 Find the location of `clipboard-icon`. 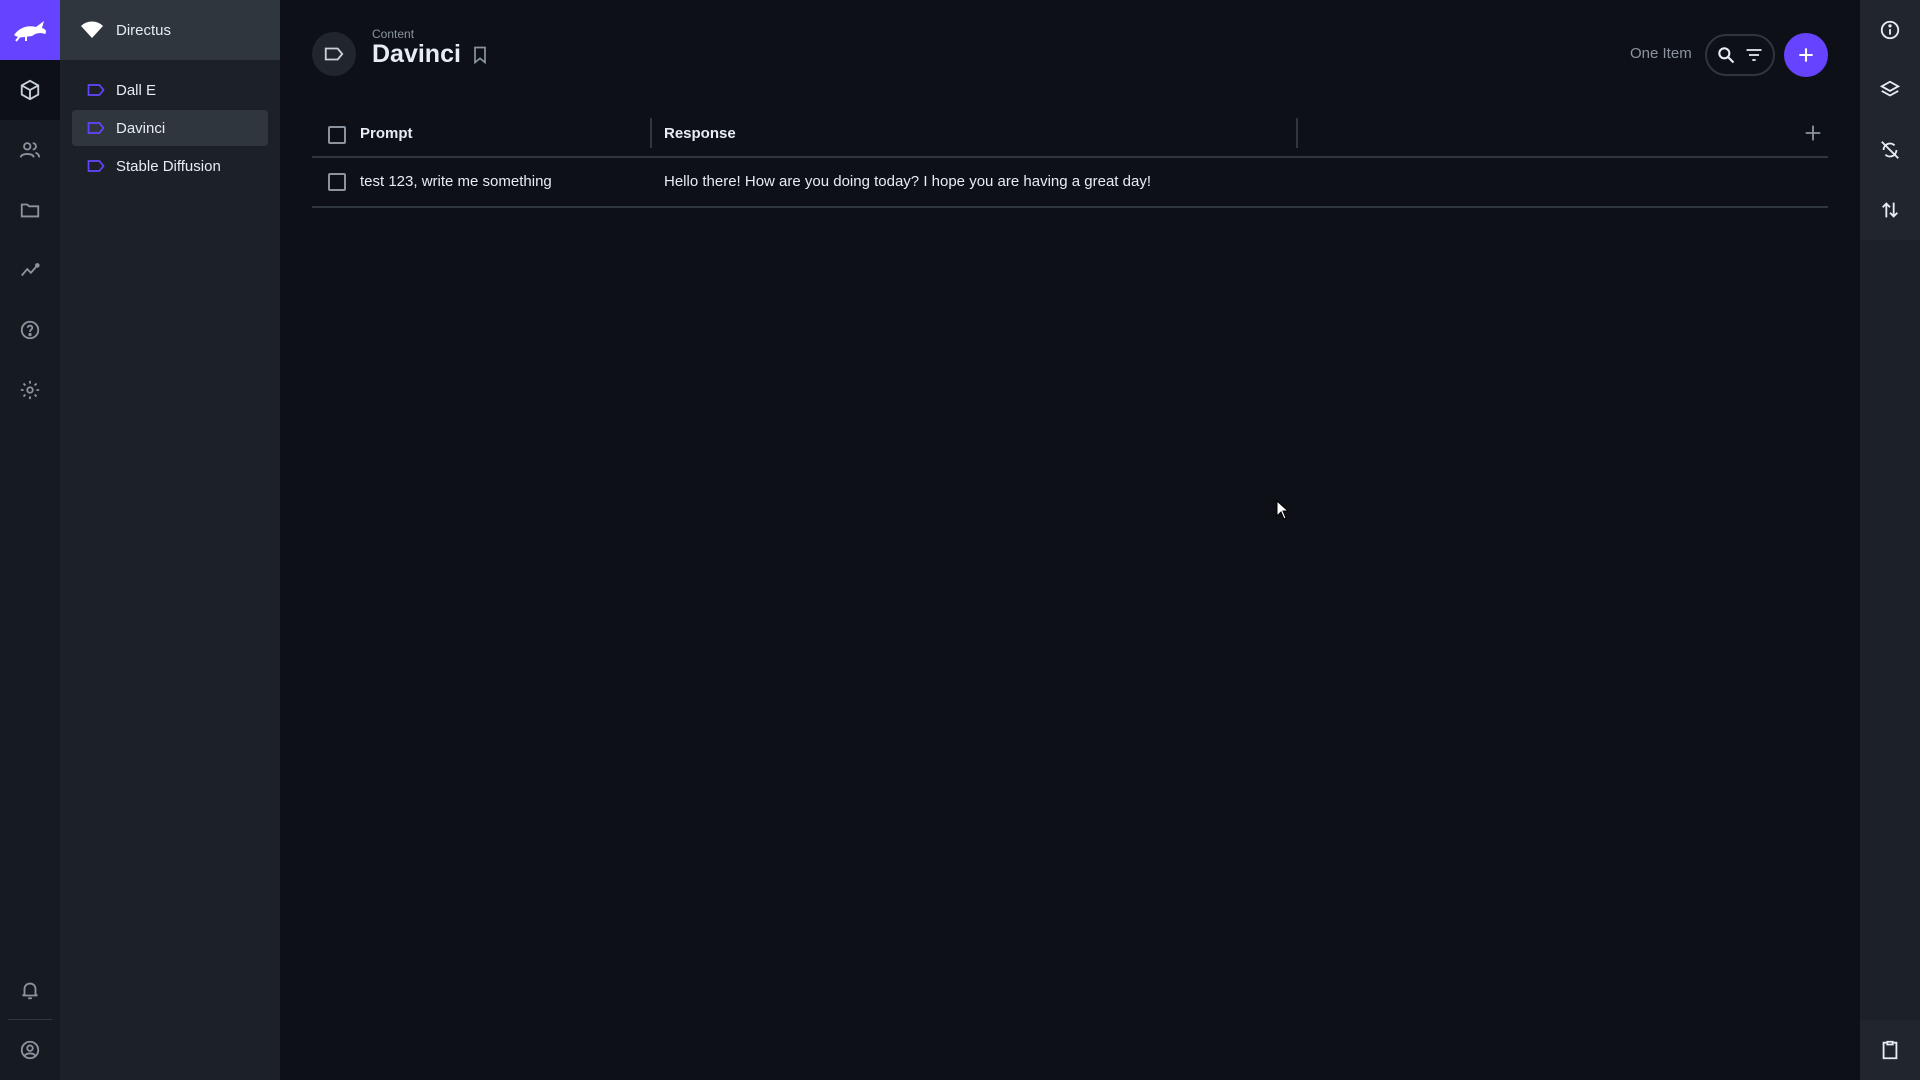

clipboard-icon is located at coordinates (1890, 1050).